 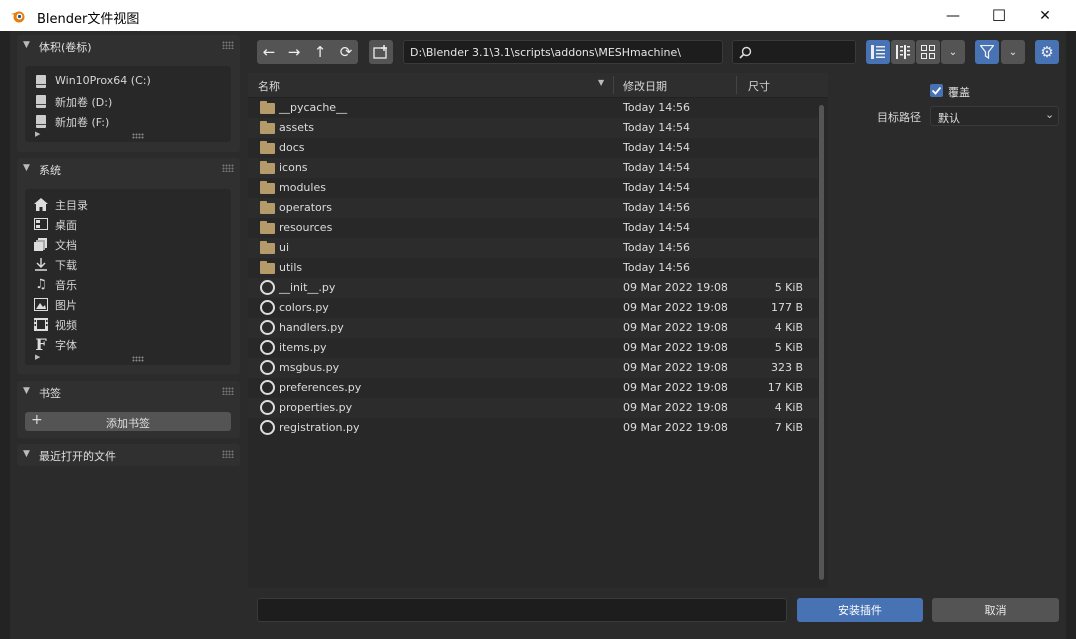 I want to click on folder-icon, so click(x=267, y=167).